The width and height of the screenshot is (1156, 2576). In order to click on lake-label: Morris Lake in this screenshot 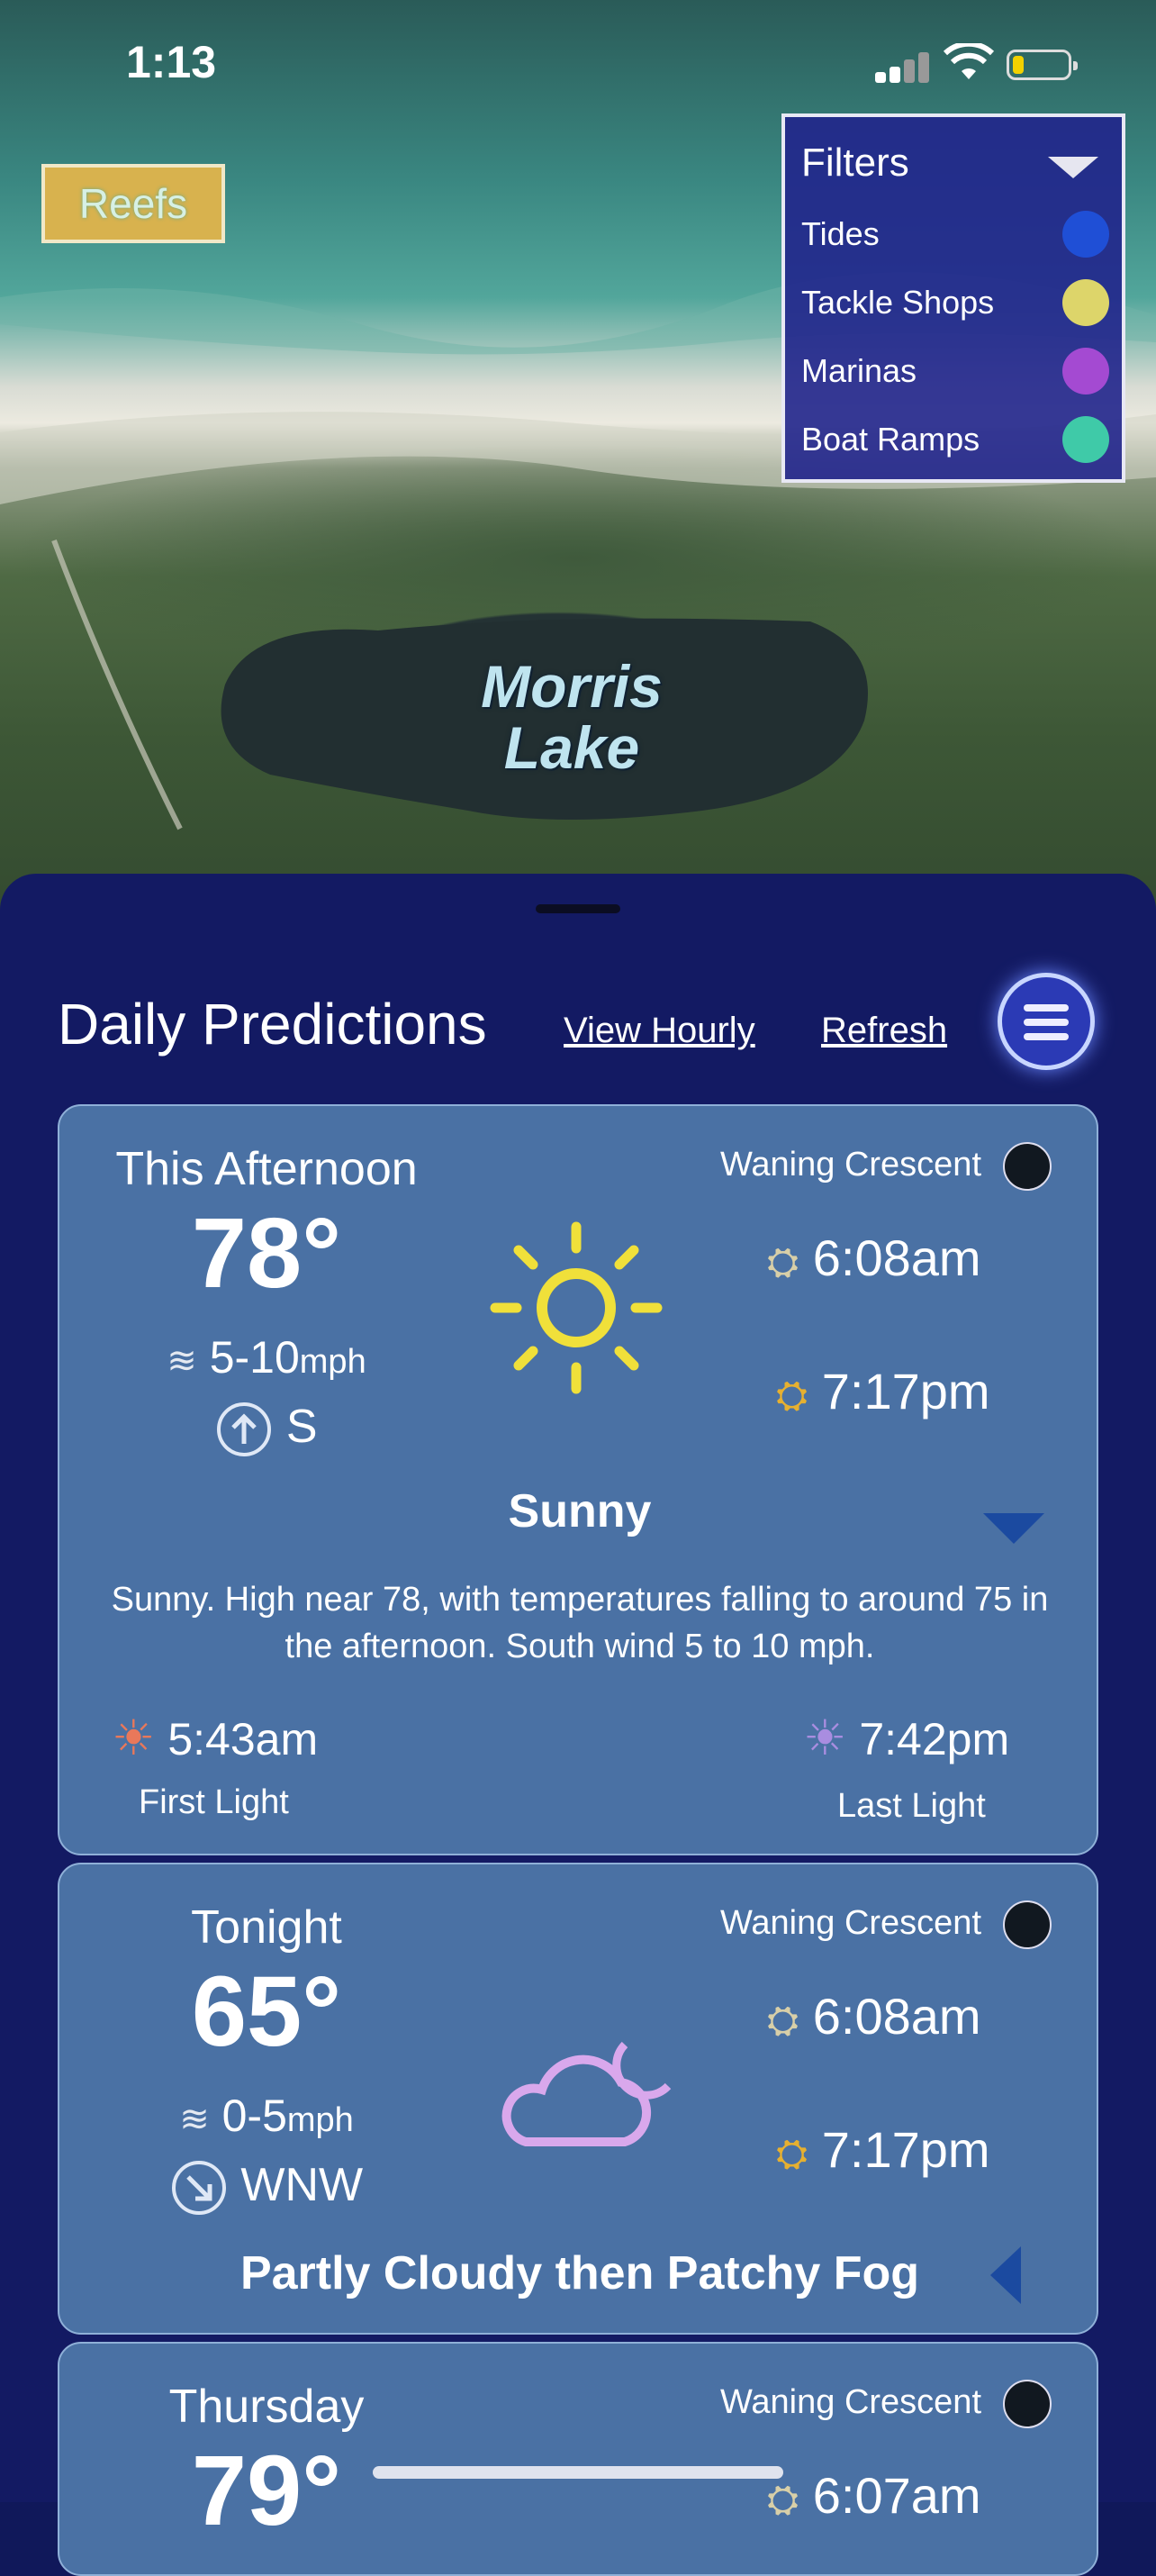, I will do `click(572, 717)`.